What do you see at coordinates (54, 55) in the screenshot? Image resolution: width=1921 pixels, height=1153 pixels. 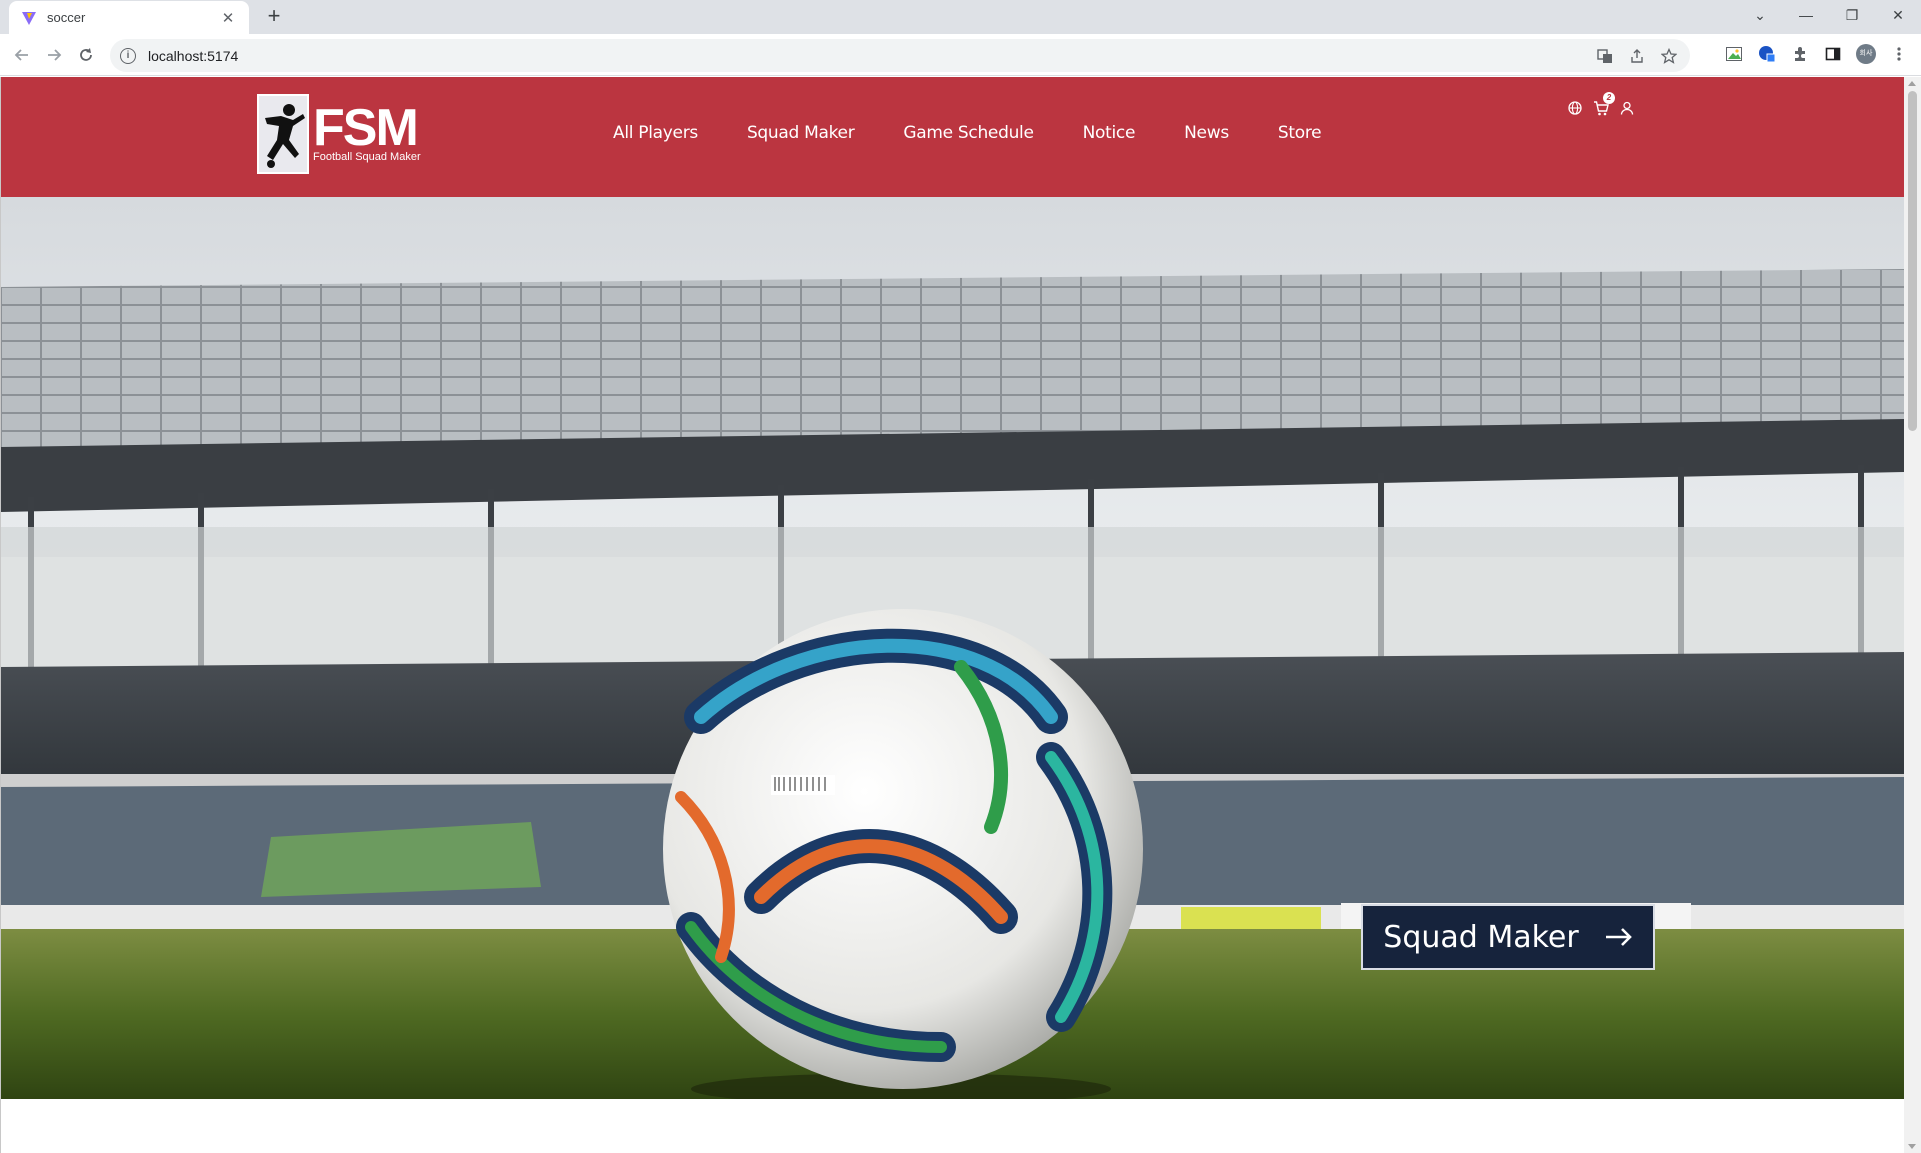 I see `forward-arrow-icon` at bounding box center [54, 55].